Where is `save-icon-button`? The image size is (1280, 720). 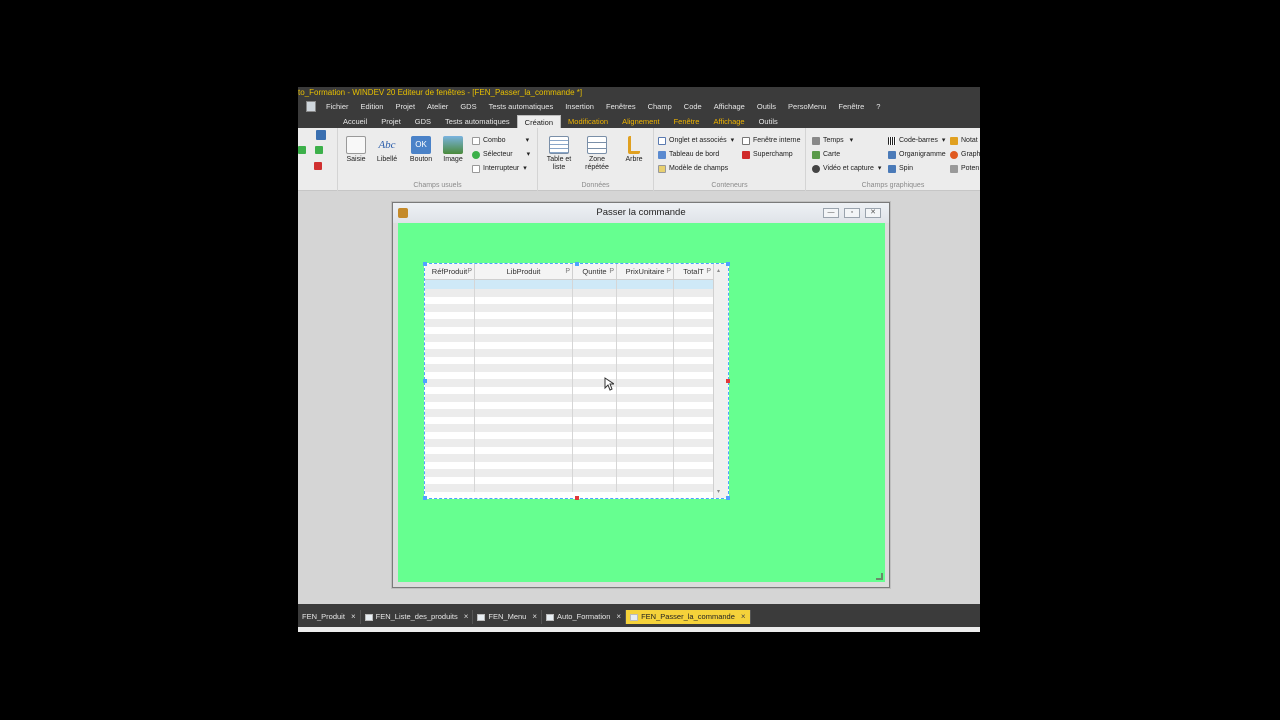 save-icon-button is located at coordinates (313, 135).